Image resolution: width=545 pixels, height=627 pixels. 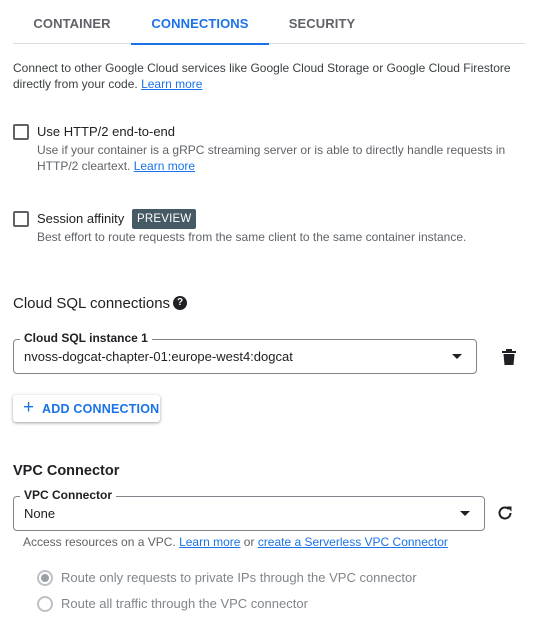 I want to click on tab-security: SECURITY, so click(x=322, y=21).